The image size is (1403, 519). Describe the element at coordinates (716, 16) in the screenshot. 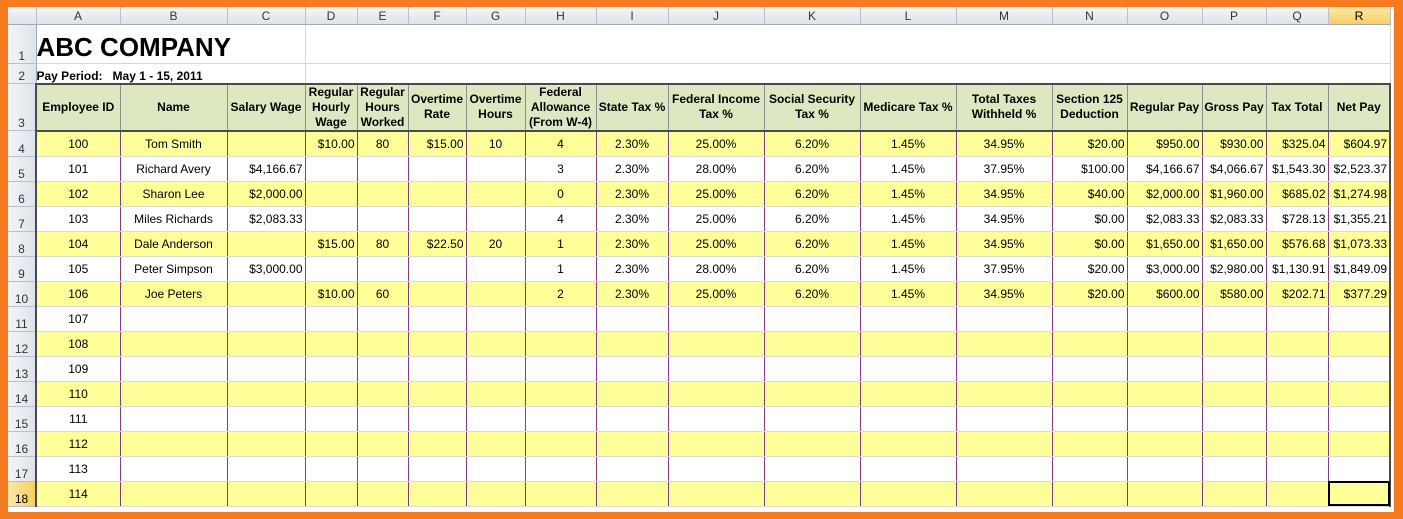

I see `column-header-j: J` at that location.